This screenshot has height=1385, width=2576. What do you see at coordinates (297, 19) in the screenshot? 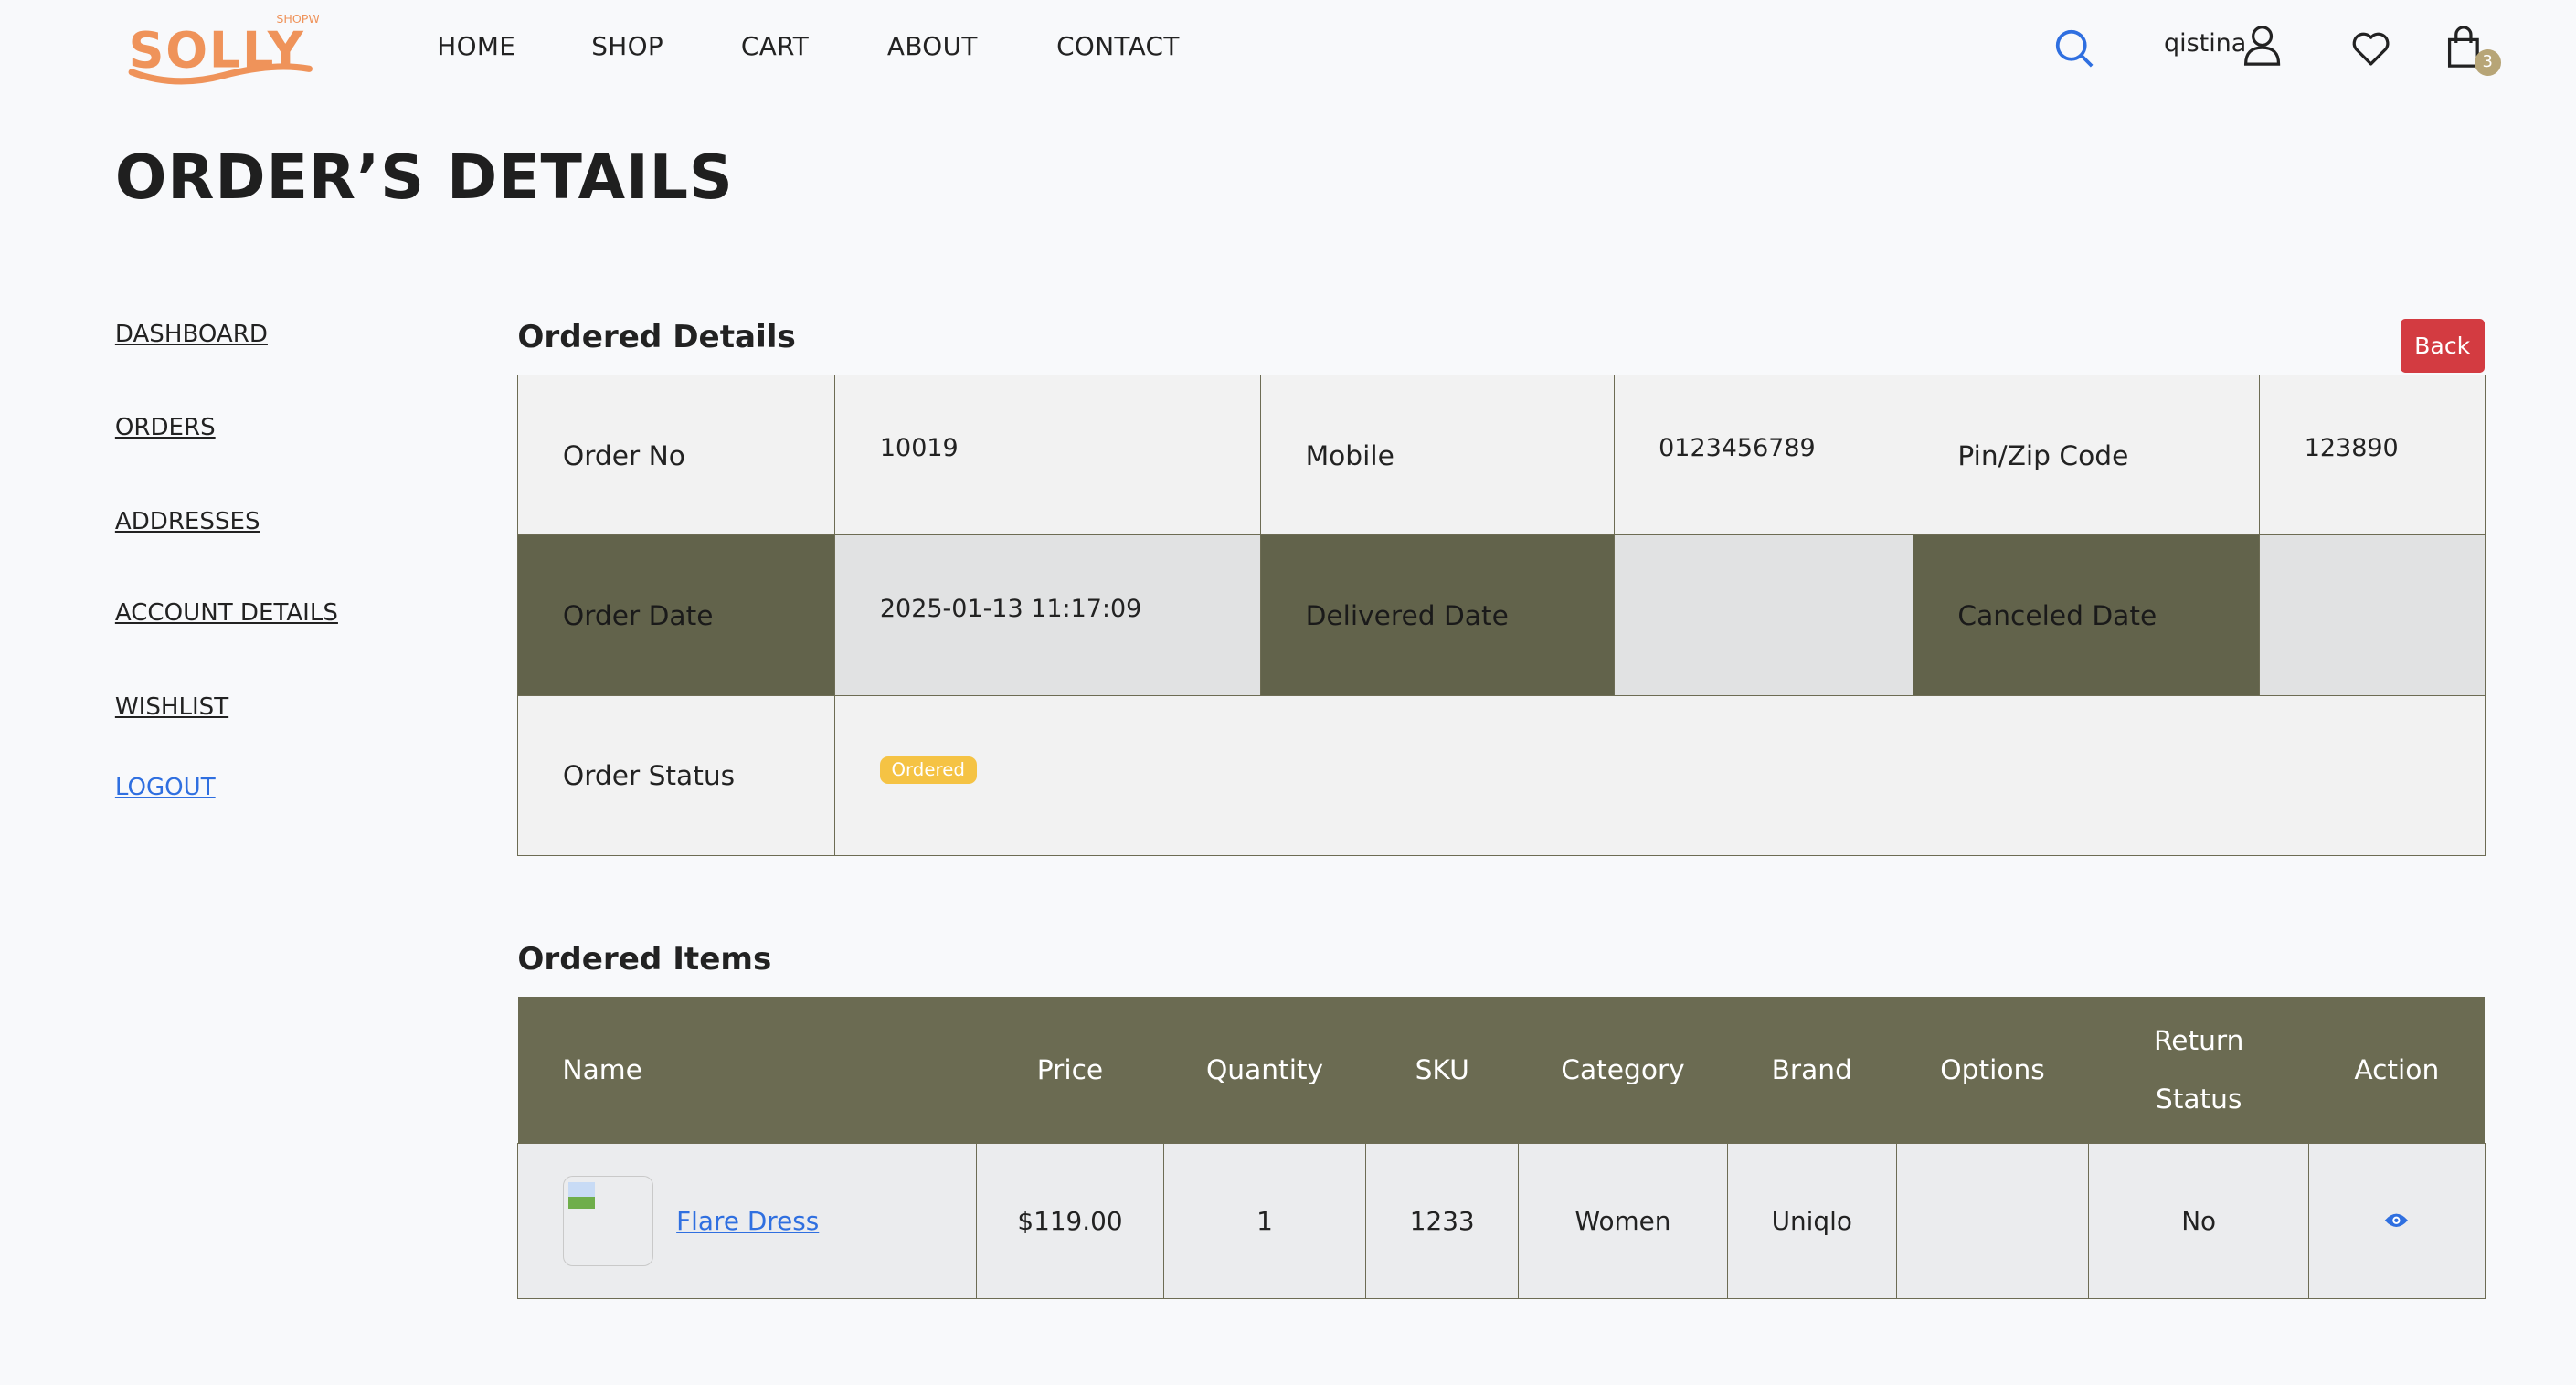
I see `svg-text: SHOPWE` at bounding box center [297, 19].